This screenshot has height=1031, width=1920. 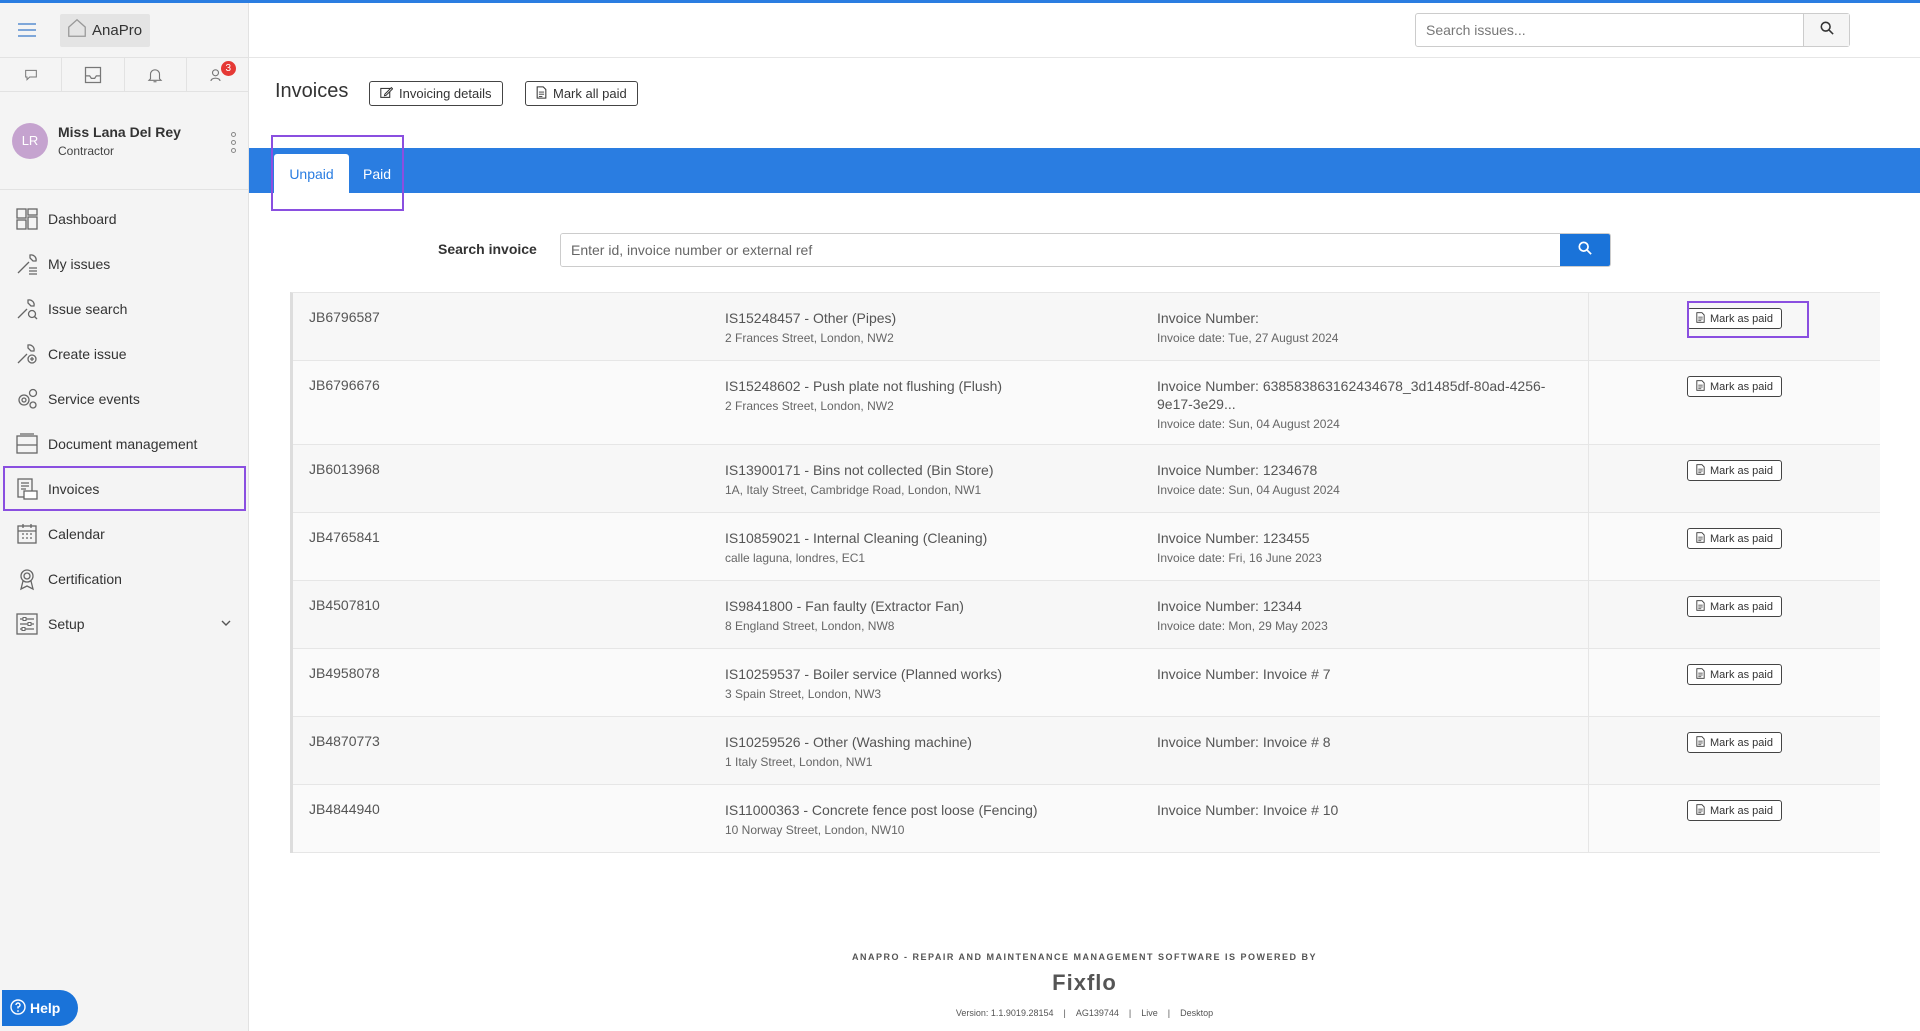 What do you see at coordinates (40, 1008) in the screenshot?
I see `help-button: Help` at bounding box center [40, 1008].